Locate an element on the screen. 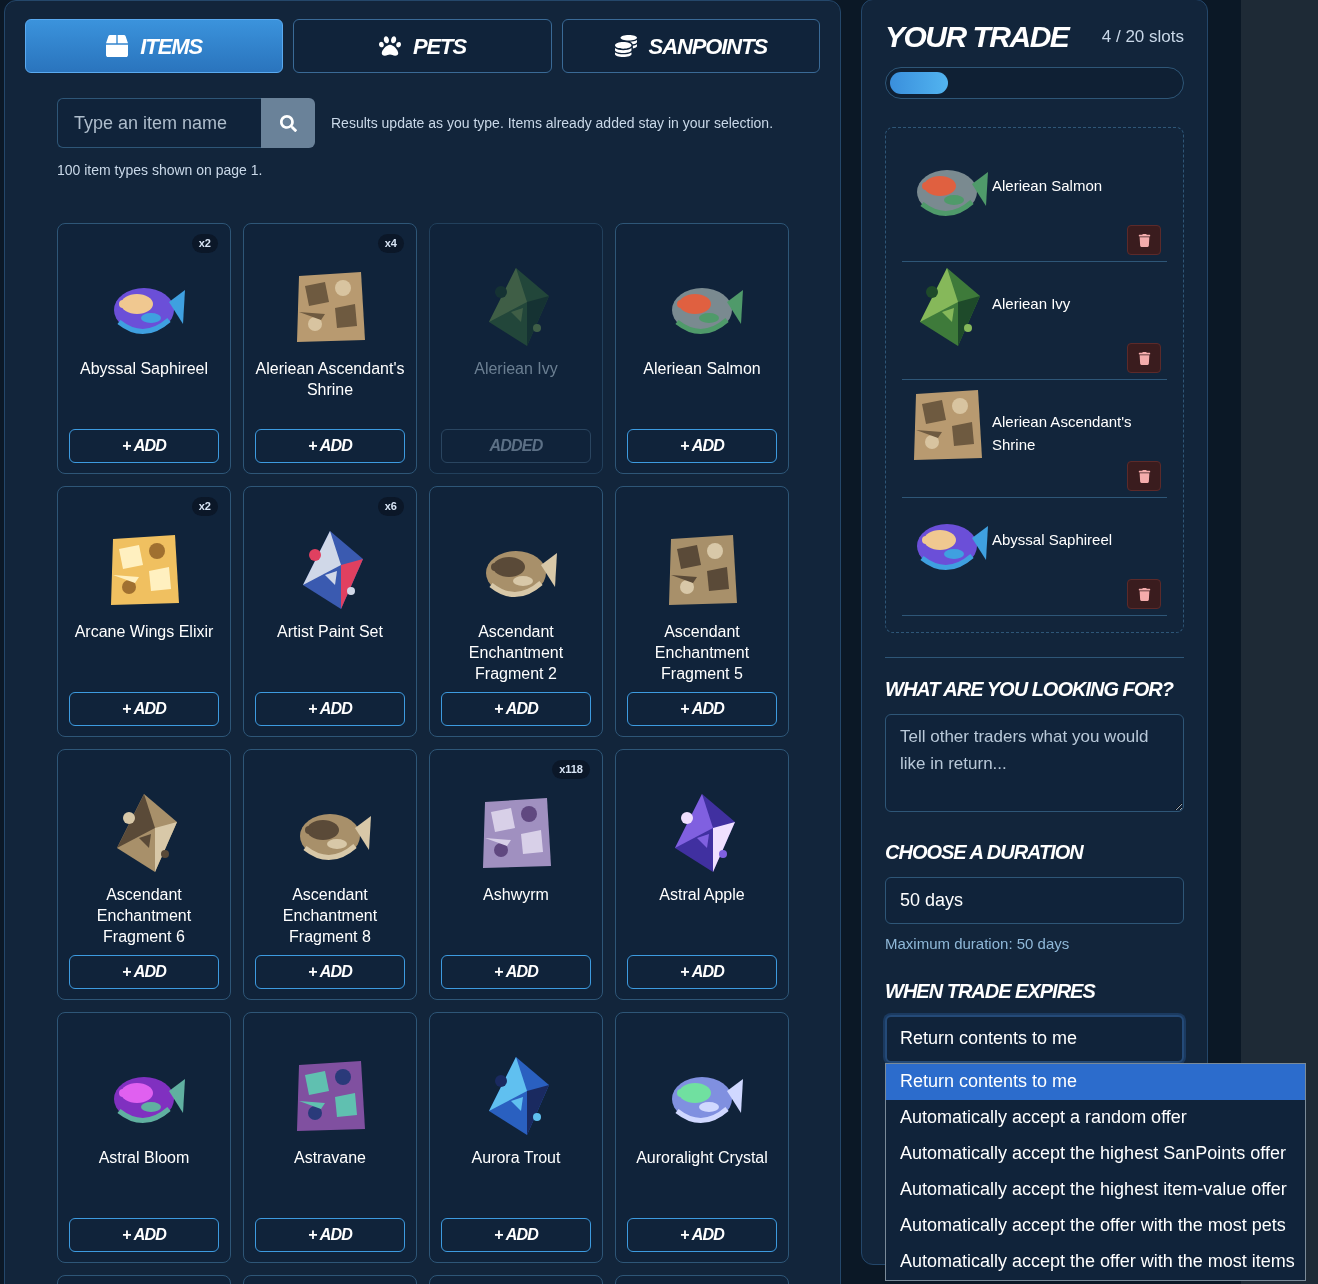  item-name: Ascendant Enchantment Fragment 5 is located at coordinates (702, 653).